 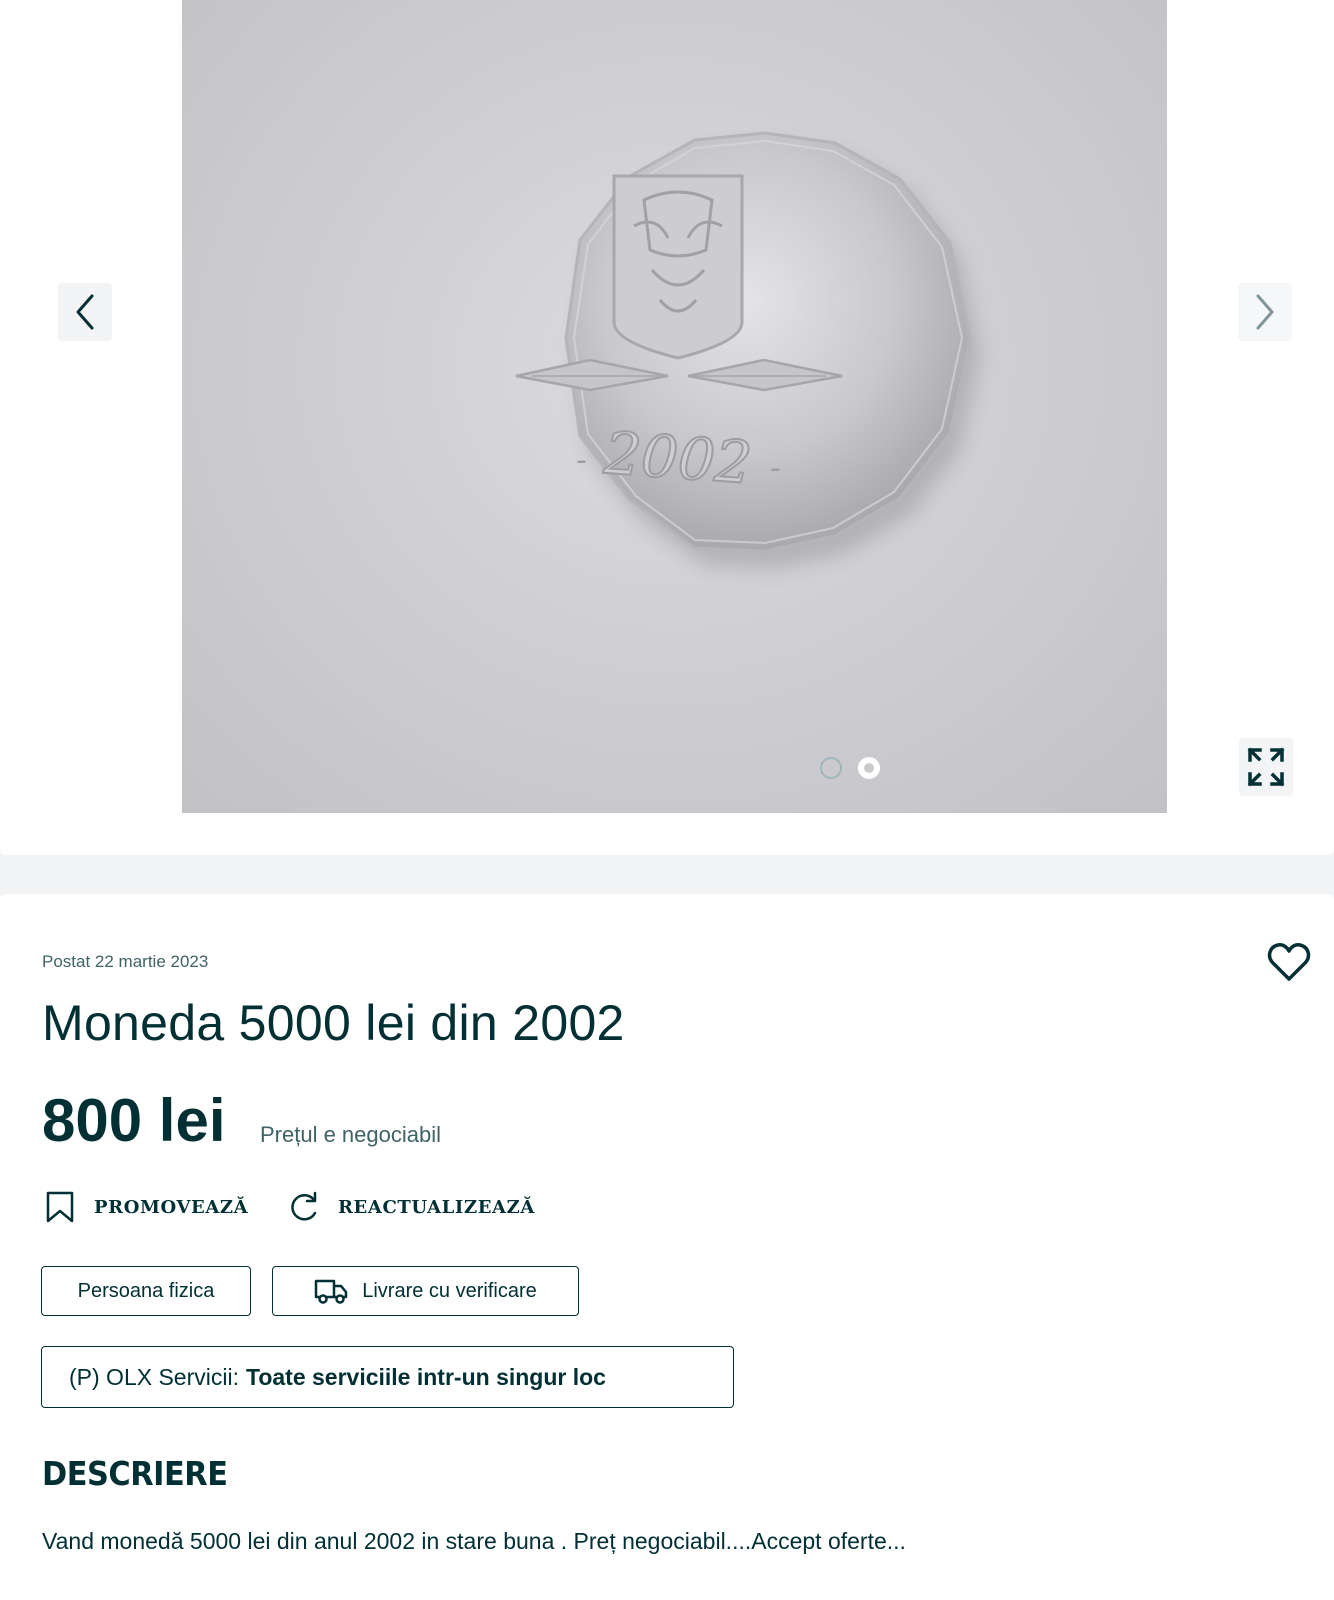 I want to click on chevron-right-icon, so click(x=1265, y=312).